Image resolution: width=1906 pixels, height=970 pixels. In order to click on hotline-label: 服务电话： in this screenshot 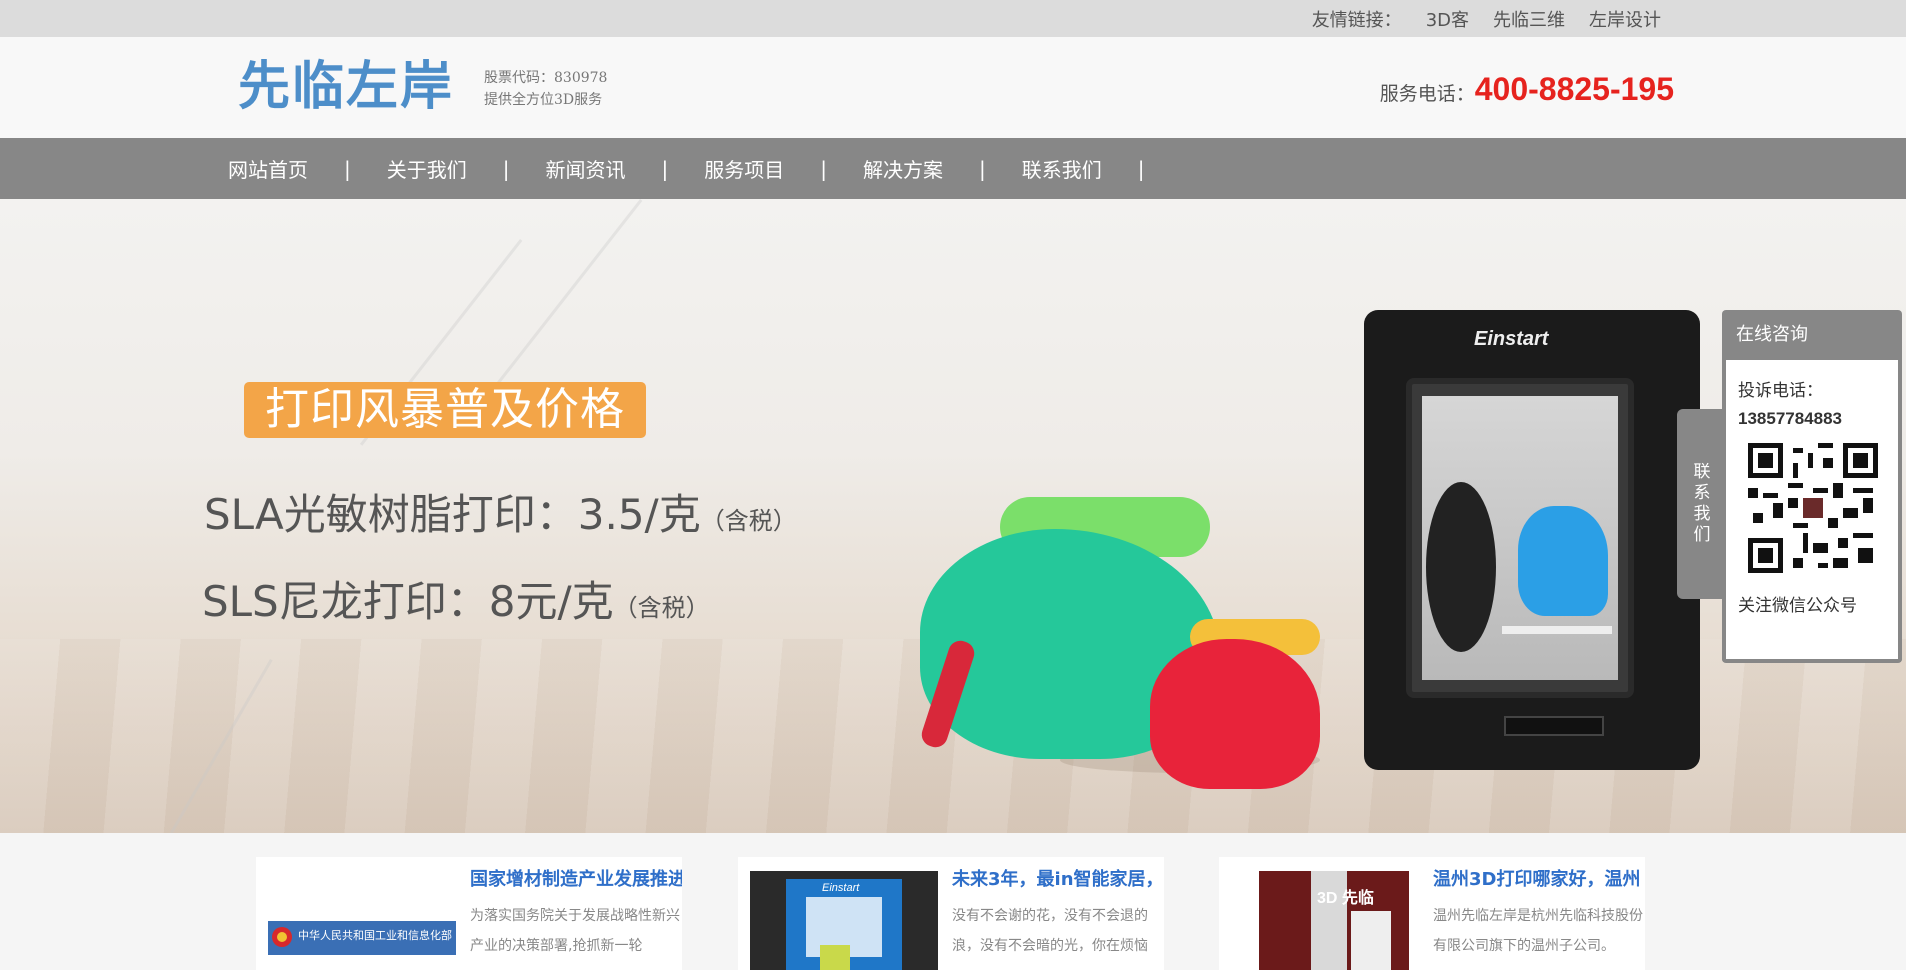, I will do `click(1427, 94)`.